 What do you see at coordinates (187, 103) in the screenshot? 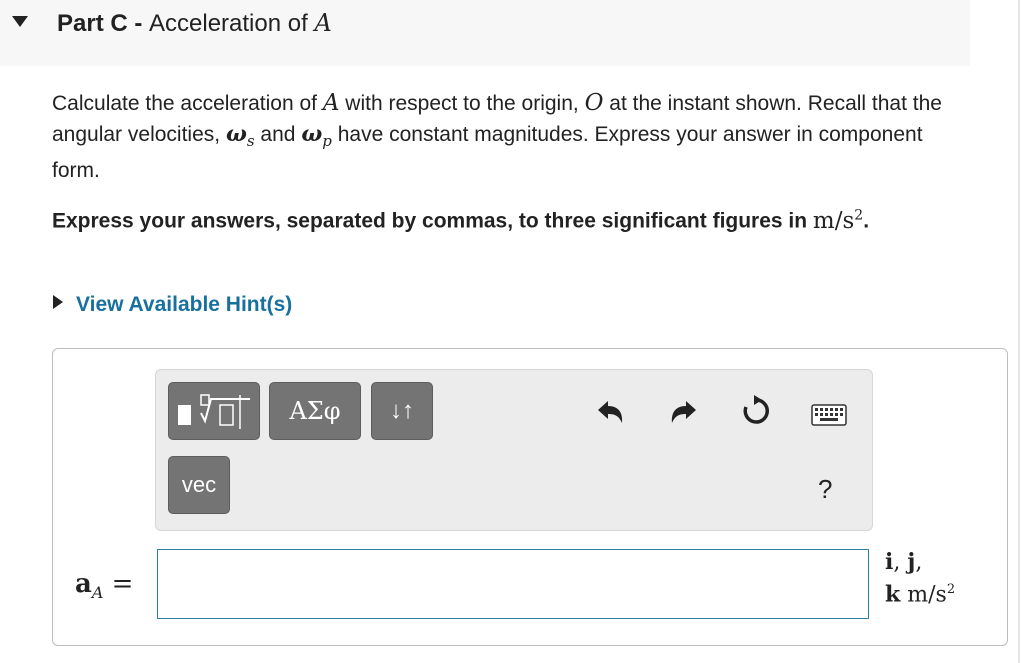
I see `problem-text-1: Calculate the acceleration of` at bounding box center [187, 103].